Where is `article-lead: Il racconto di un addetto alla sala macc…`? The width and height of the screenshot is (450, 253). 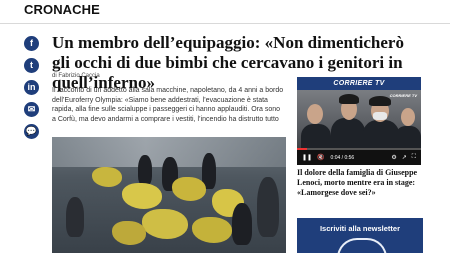 article-lead: Il racconto di un addetto alla sala macc… is located at coordinates (168, 105).